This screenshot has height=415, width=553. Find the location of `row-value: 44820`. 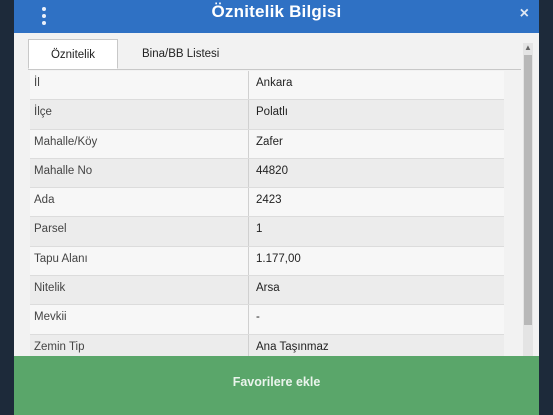

row-value: 44820 is located at coordinates (272, 170).